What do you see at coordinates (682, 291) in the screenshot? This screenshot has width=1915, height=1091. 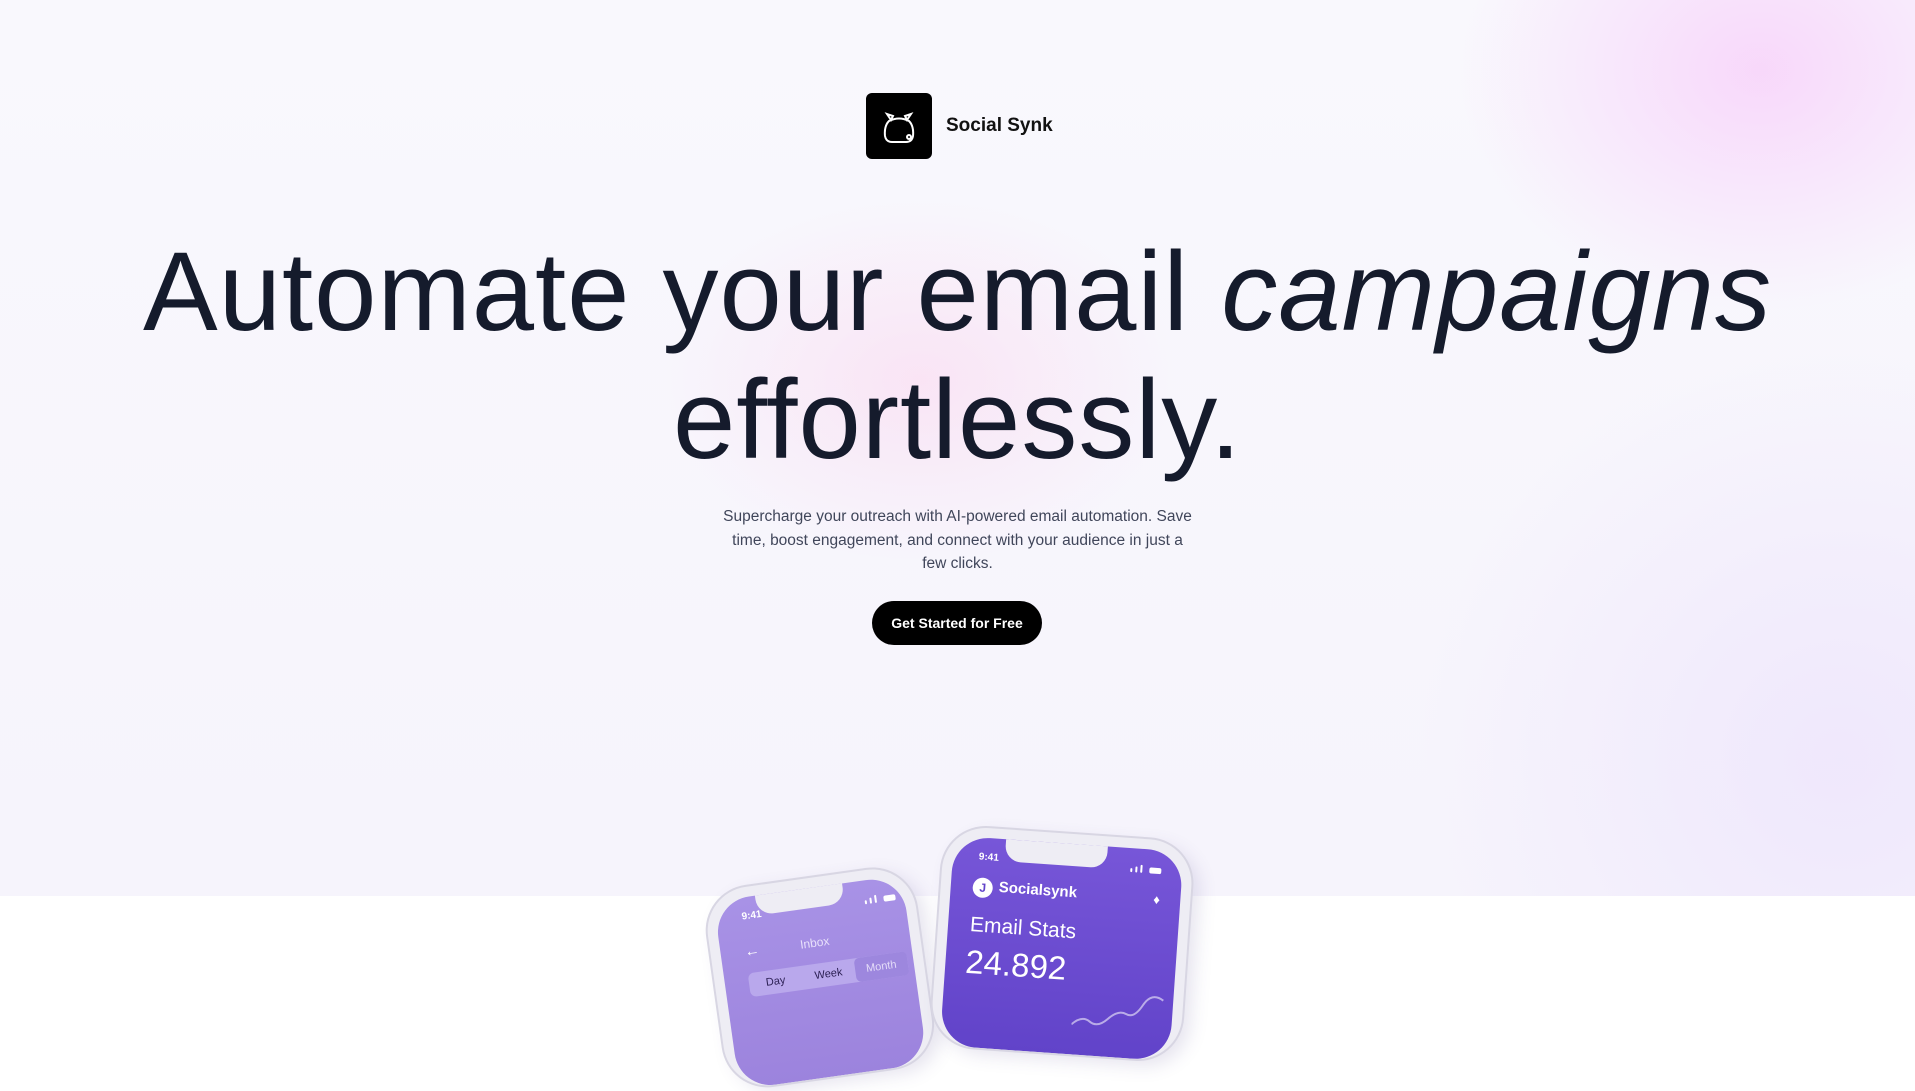 I see `headline-part1: Automate your email` at bounding box center [682, 291].